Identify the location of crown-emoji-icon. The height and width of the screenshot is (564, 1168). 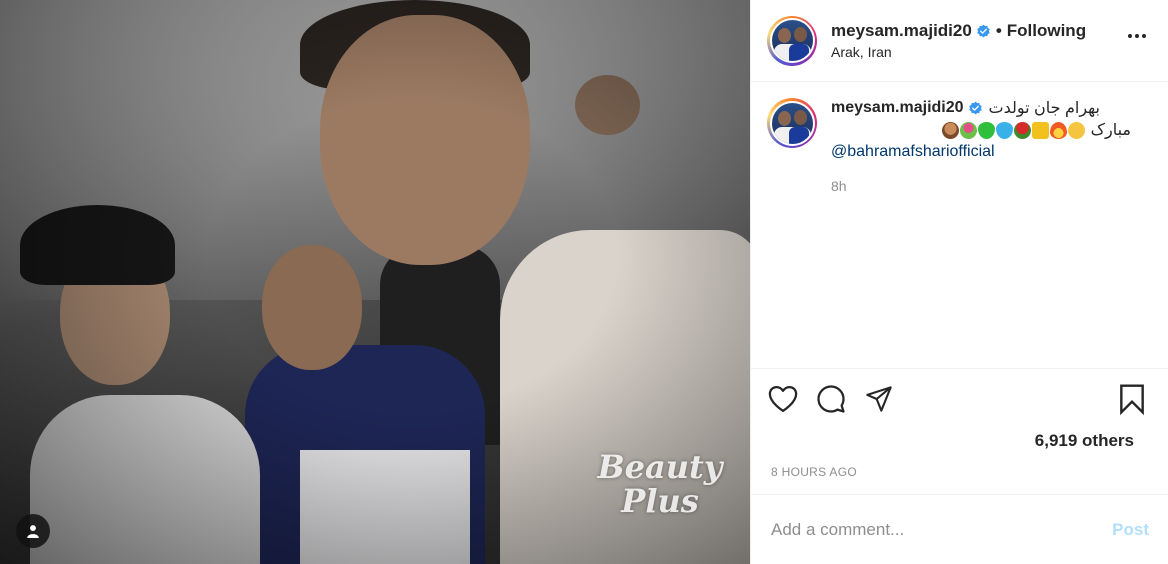
(1040, 130).